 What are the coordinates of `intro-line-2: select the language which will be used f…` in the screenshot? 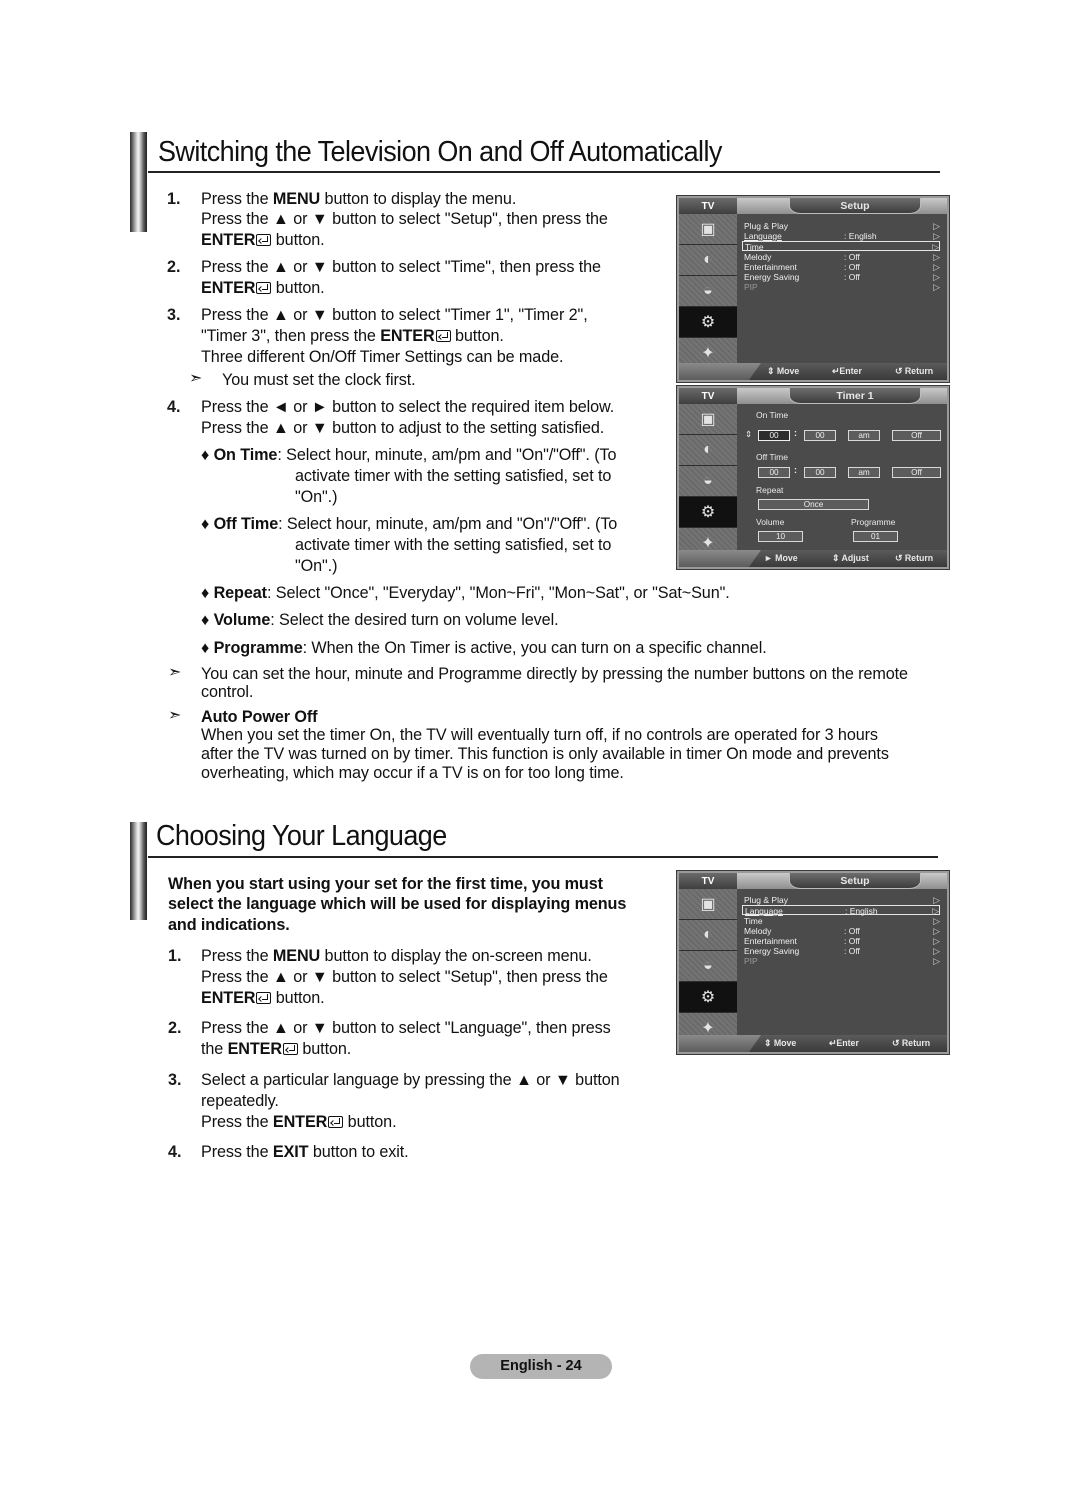 It's located at (397, 904).